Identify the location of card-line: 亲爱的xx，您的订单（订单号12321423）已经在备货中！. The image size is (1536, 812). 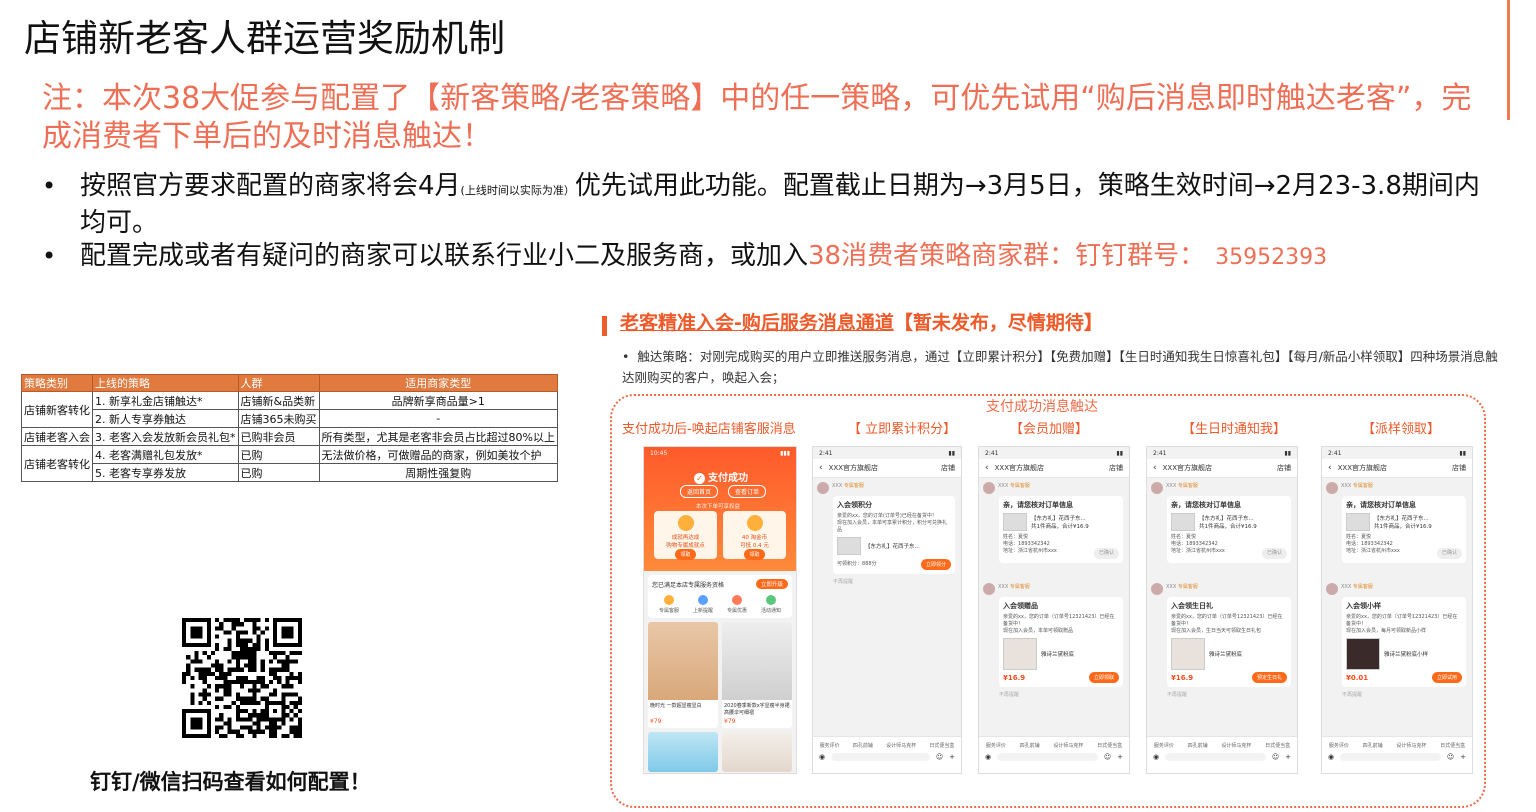
(1227, 620).